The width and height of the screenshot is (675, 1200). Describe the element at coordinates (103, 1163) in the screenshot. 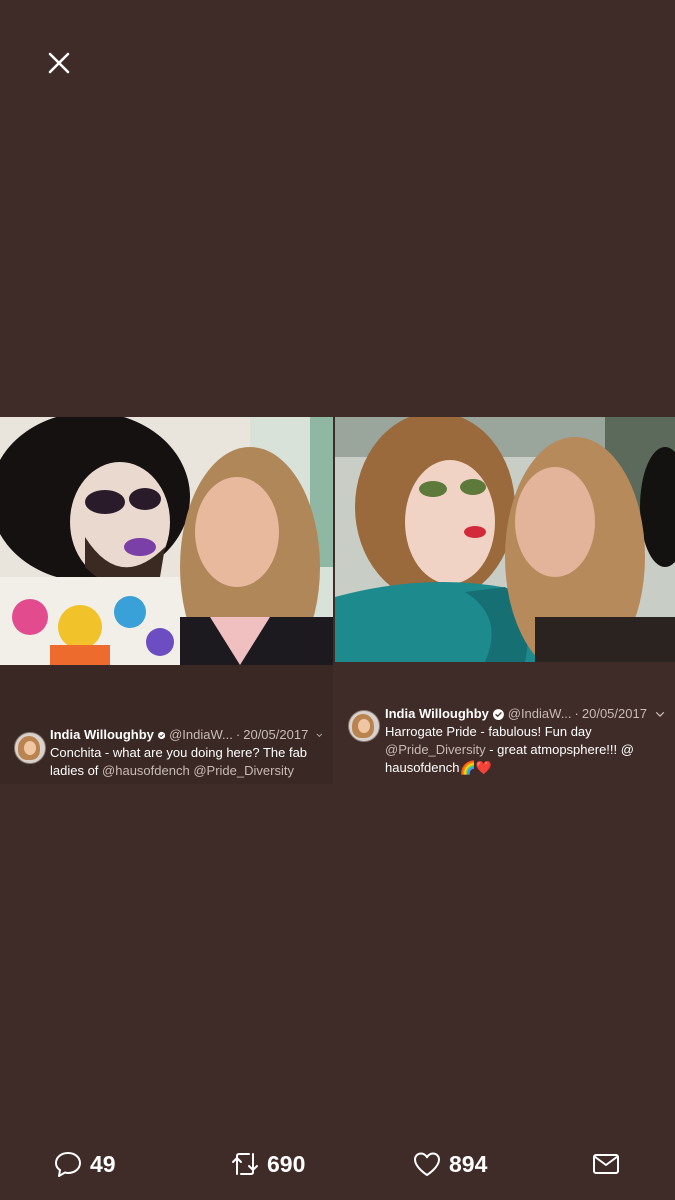

I see `reply-count: 49` at that location.